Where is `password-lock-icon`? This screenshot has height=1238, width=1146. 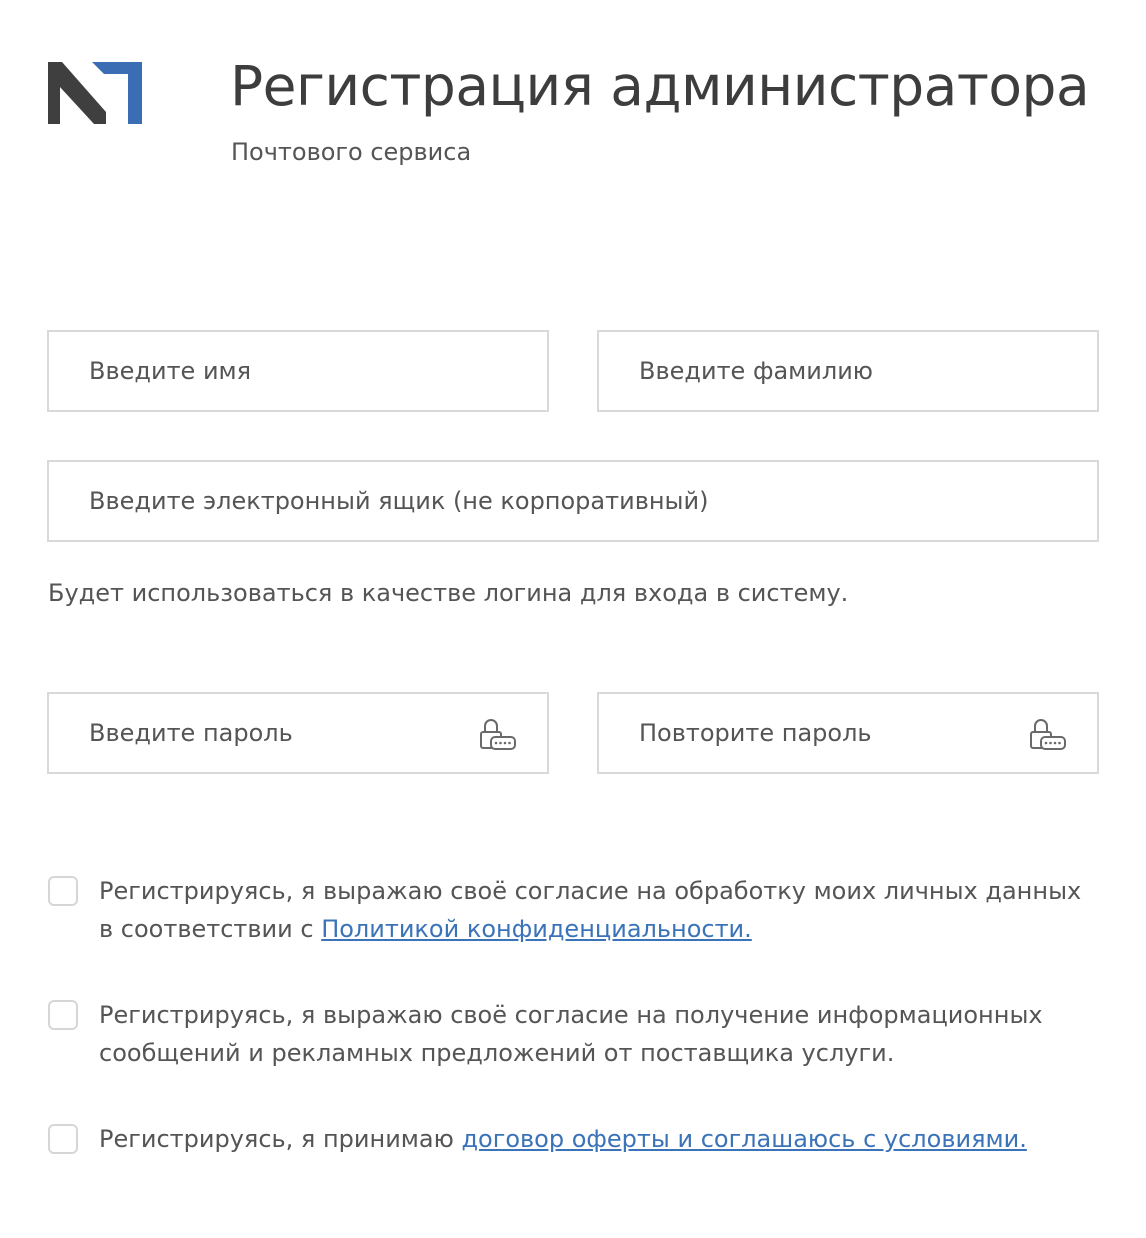
password-lock-icon is located at coordinates (498, 735).